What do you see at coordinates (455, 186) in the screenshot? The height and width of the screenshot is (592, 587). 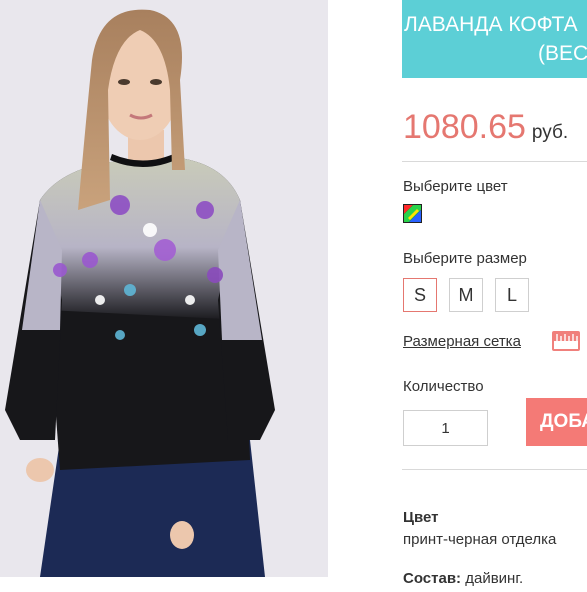 I see `color-label: Выберите цвет` at bounding box center [455, 186].